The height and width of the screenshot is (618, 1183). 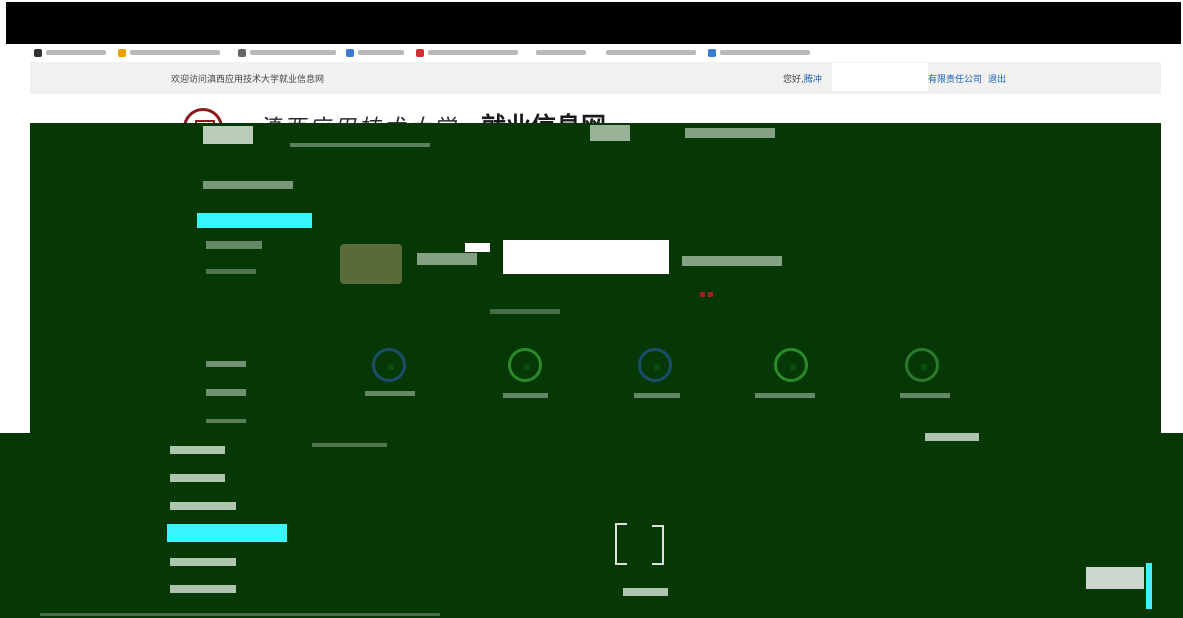 I want to click on welcome-text: 欢迎访问滇西应用技术大学就业信息网, so click(x=248, y=80).